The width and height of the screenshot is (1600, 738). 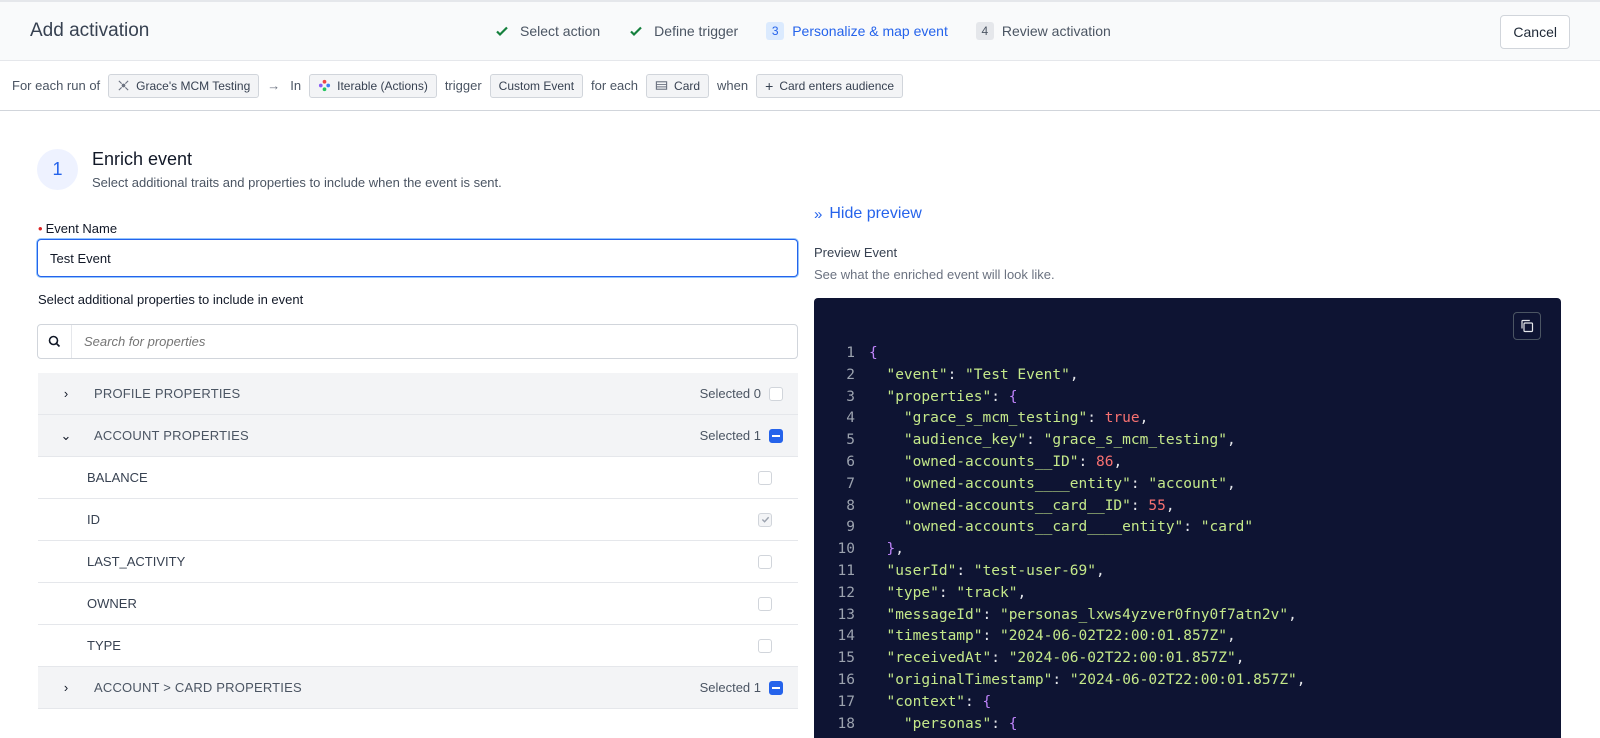 I want to click on property-row-id: ID, so click(x=418, y=520).